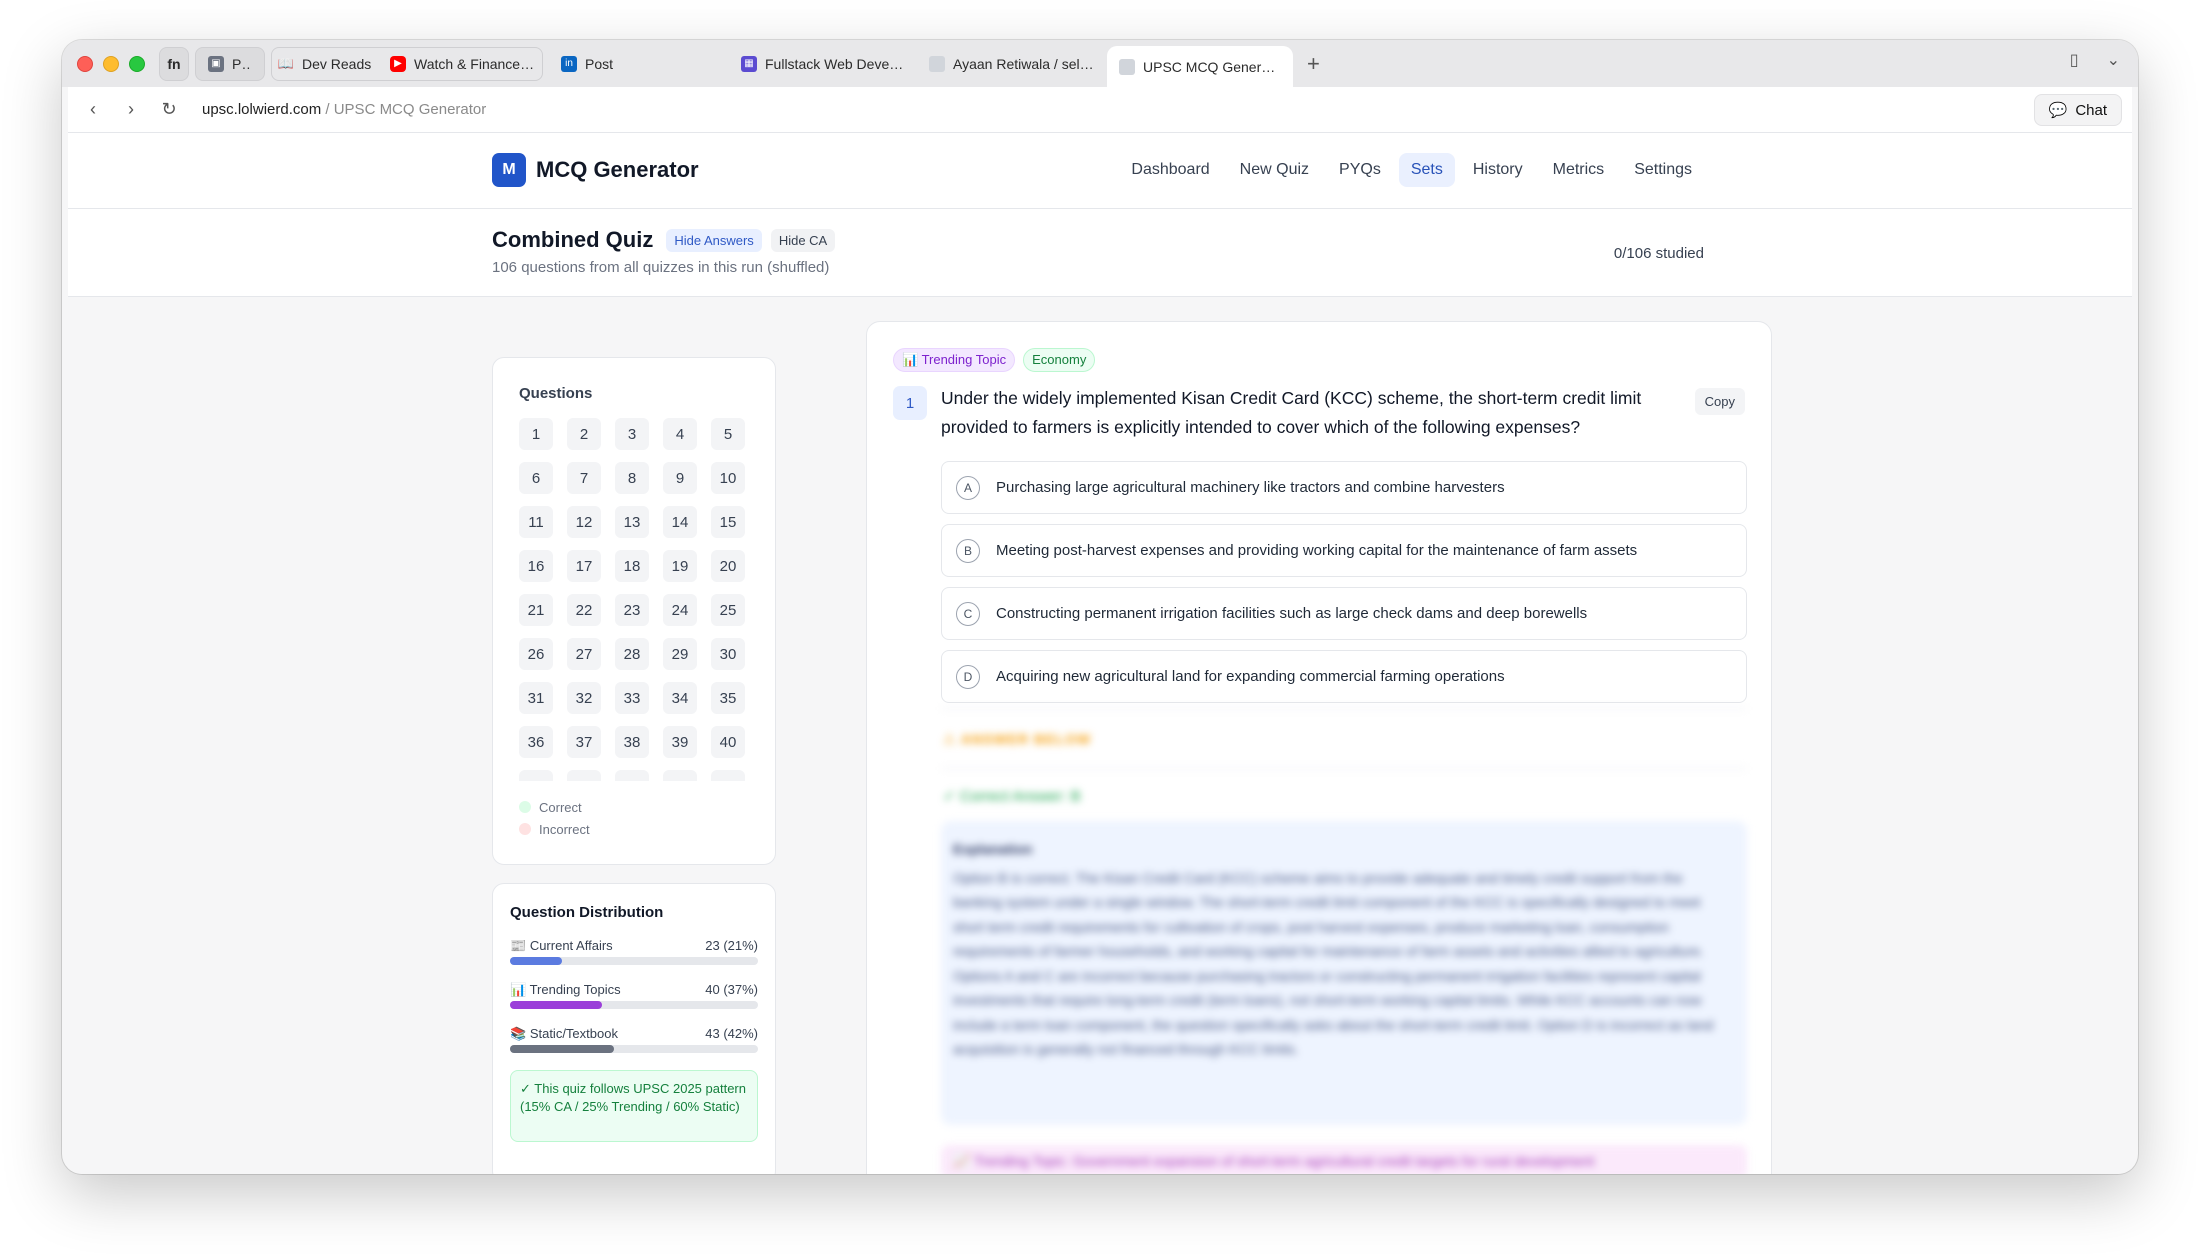 The width and height of the screenshot is (2200, 1258). Describe the element at coordinates (714, 240) in the screenshot. I see `hide-answers-button: Hide Answers` at that location.